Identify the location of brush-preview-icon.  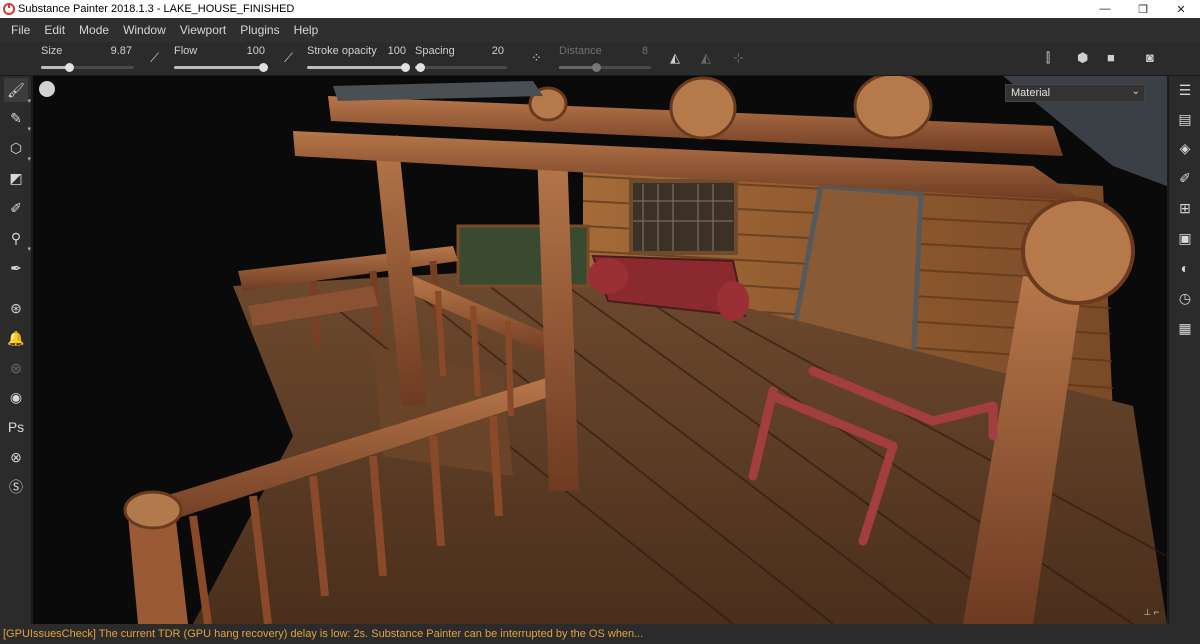
(47, 89).